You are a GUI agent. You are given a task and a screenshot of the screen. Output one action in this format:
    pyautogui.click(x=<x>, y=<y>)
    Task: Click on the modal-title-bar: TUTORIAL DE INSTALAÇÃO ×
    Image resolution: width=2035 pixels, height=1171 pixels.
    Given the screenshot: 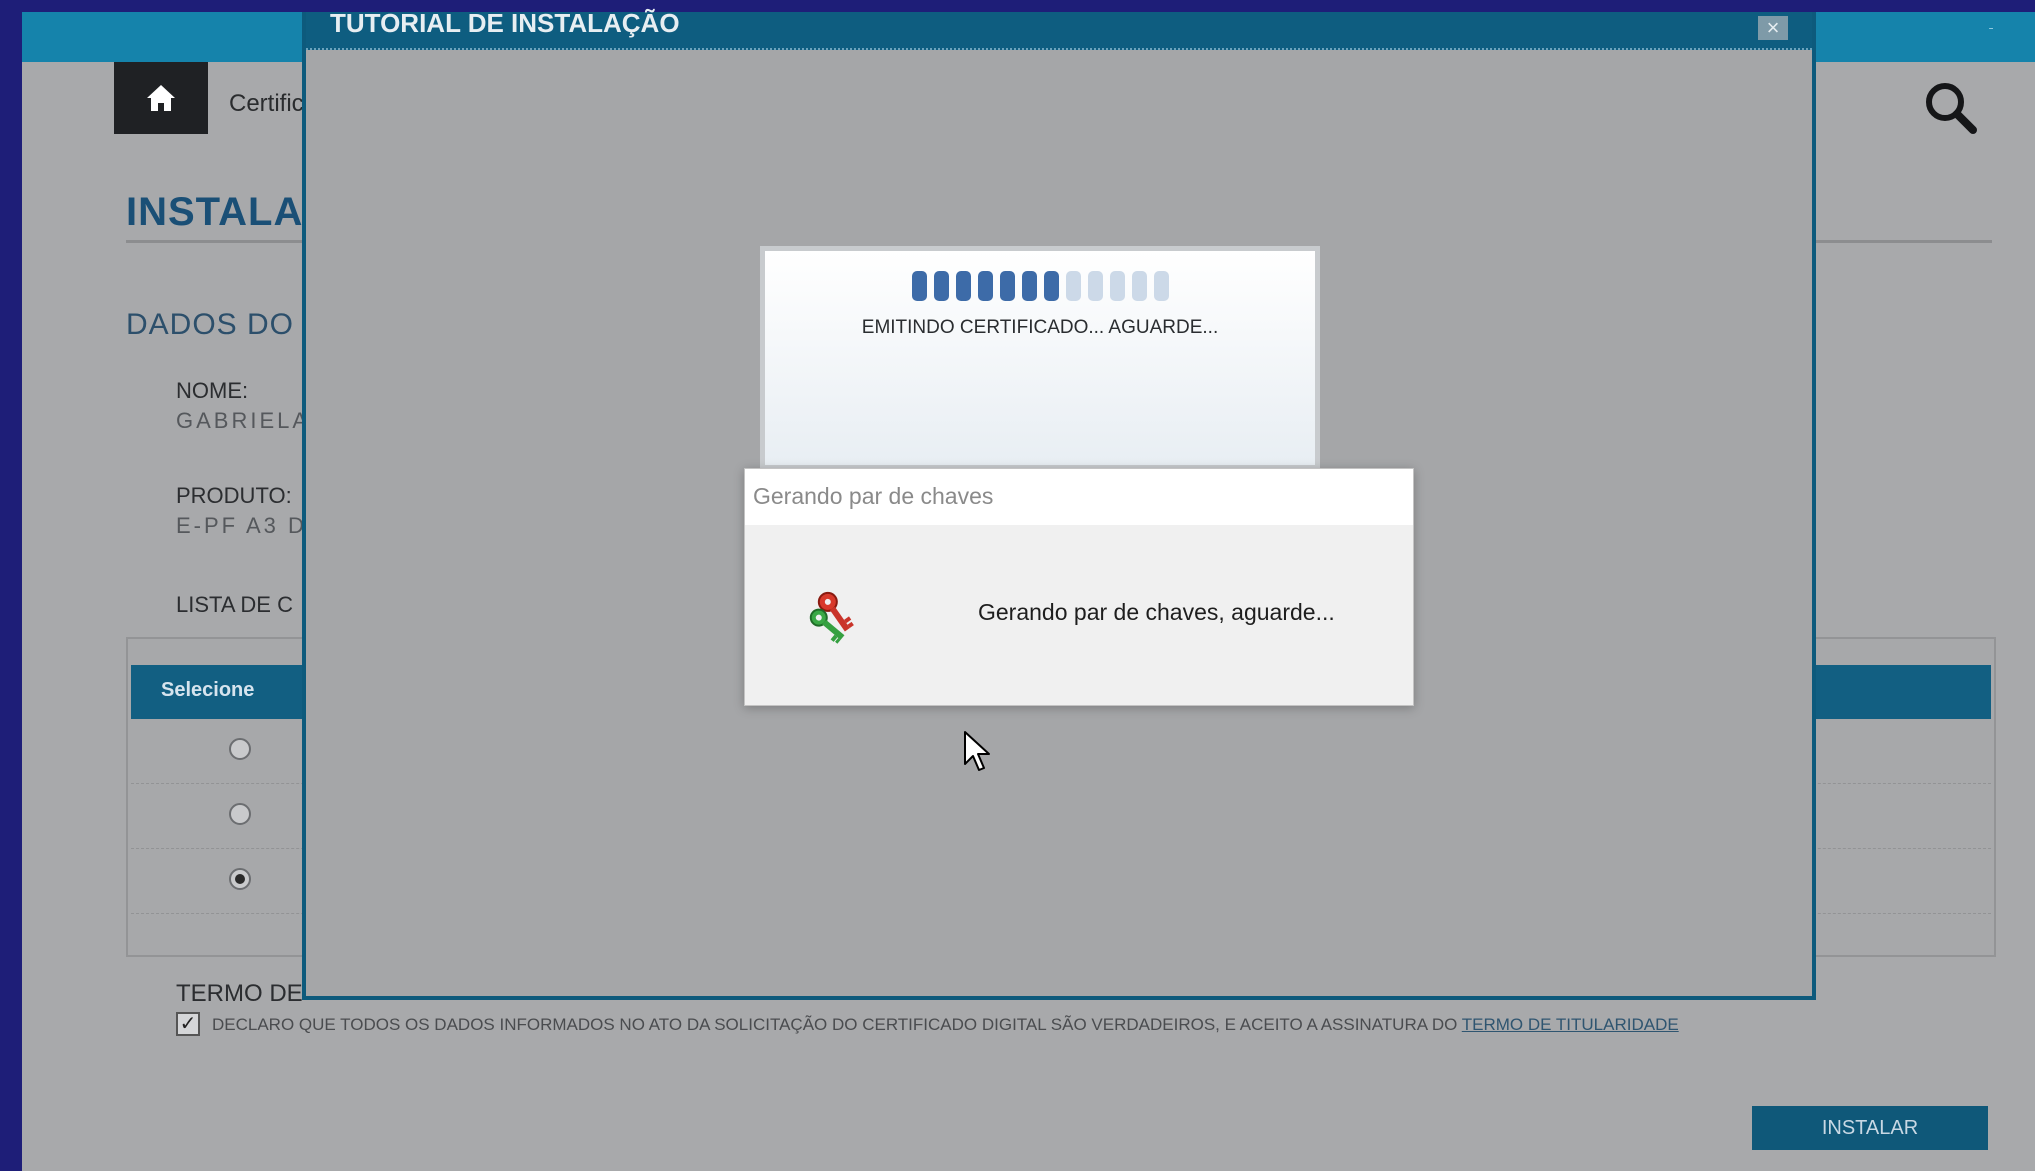 What is the action you would take?
    pyautogui.click(x=1059, y=29)
    